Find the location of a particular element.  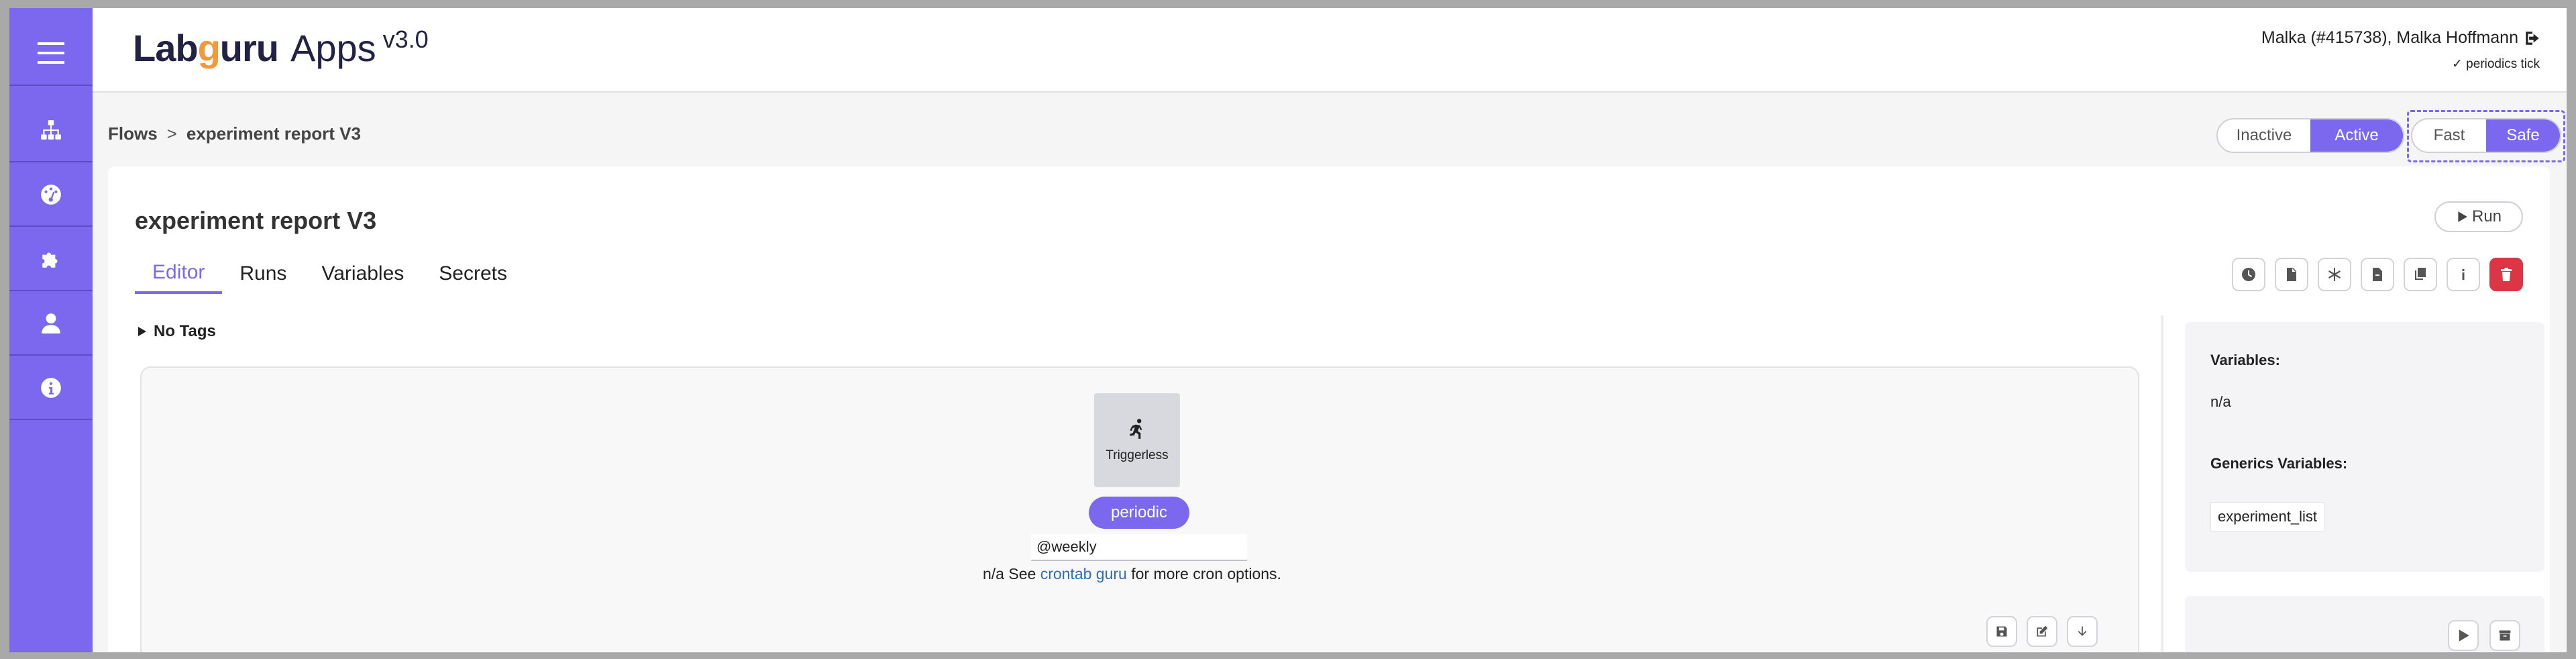

tags-label: No Tags is located at coordinates (185, 331).